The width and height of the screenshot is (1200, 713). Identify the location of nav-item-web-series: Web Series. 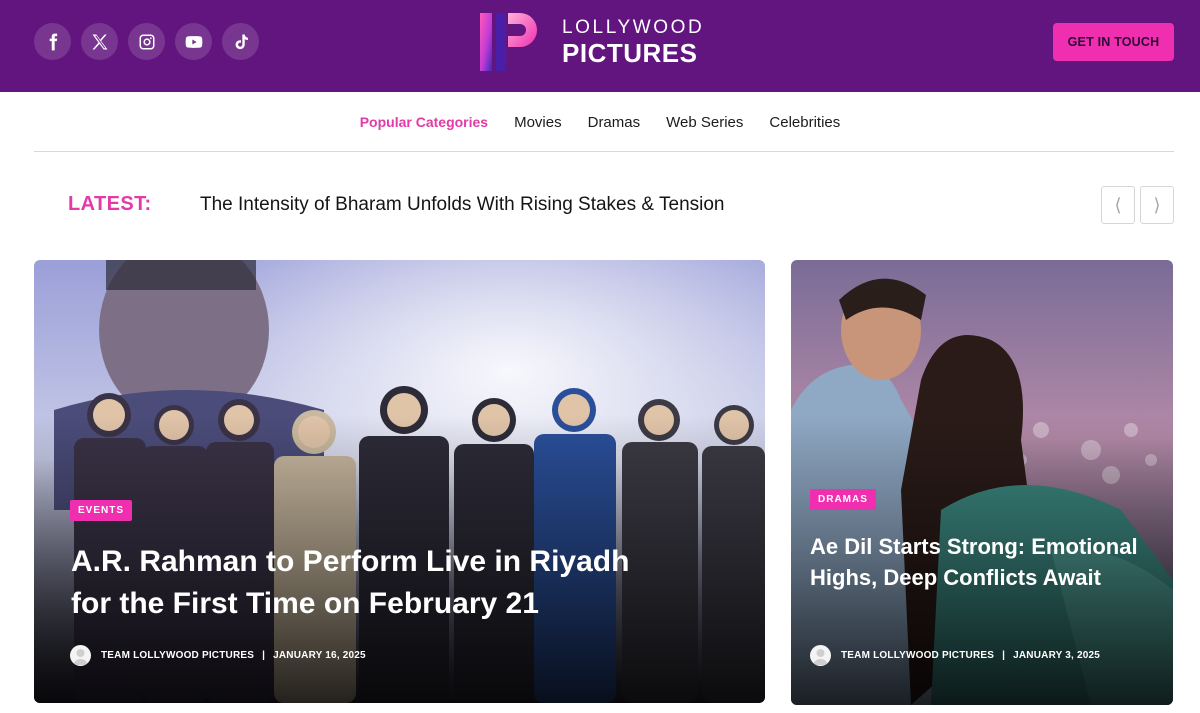
(704, 122).